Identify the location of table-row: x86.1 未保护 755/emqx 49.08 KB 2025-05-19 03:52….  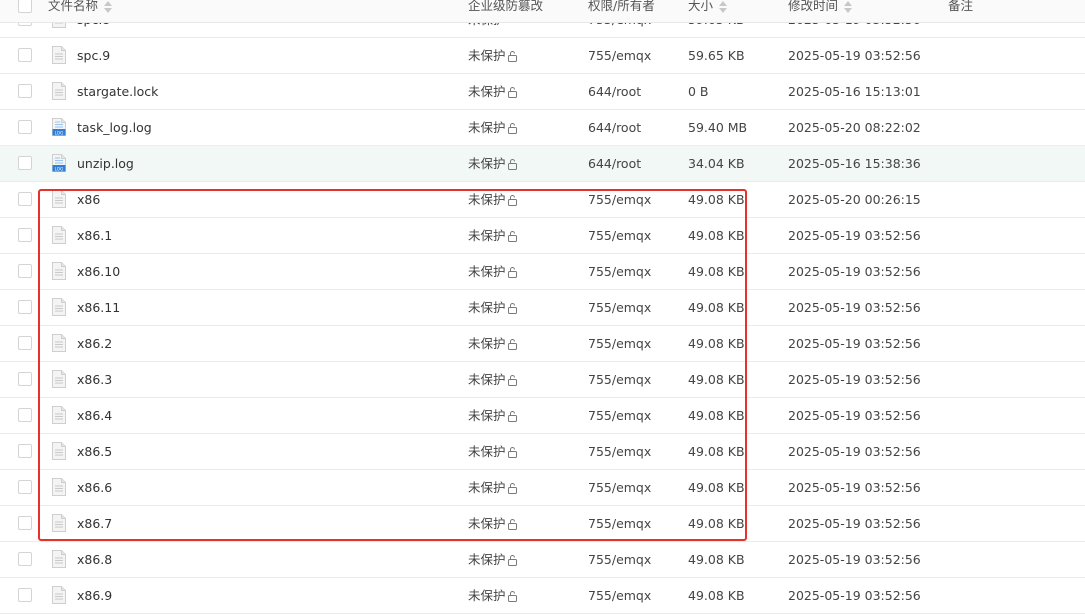
(542, 236).